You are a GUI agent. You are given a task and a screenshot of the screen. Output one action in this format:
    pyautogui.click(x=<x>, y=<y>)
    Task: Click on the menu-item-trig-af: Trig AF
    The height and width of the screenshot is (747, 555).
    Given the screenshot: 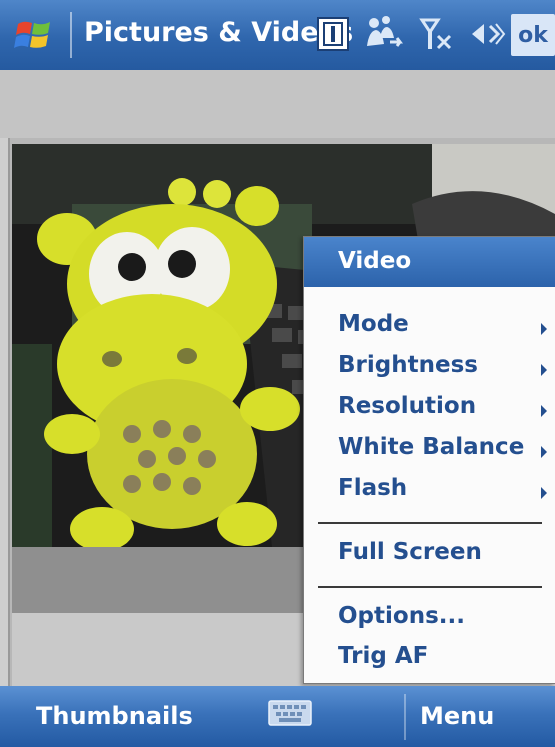 What is the action you would take?
    pyautogui.click(x=429, y=663)
    